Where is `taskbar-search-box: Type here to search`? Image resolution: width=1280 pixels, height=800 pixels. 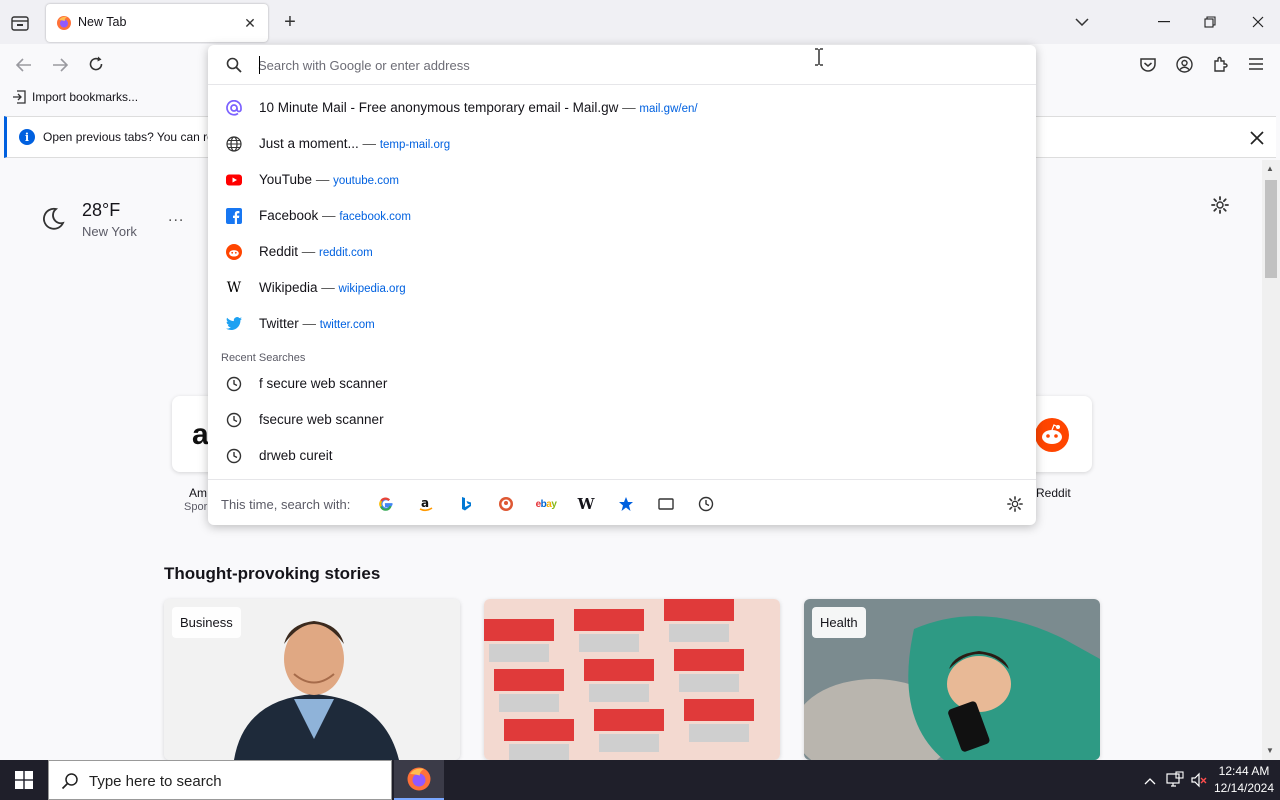 taskbar-search-box: Type here to search is located at coordinates (220, 780).